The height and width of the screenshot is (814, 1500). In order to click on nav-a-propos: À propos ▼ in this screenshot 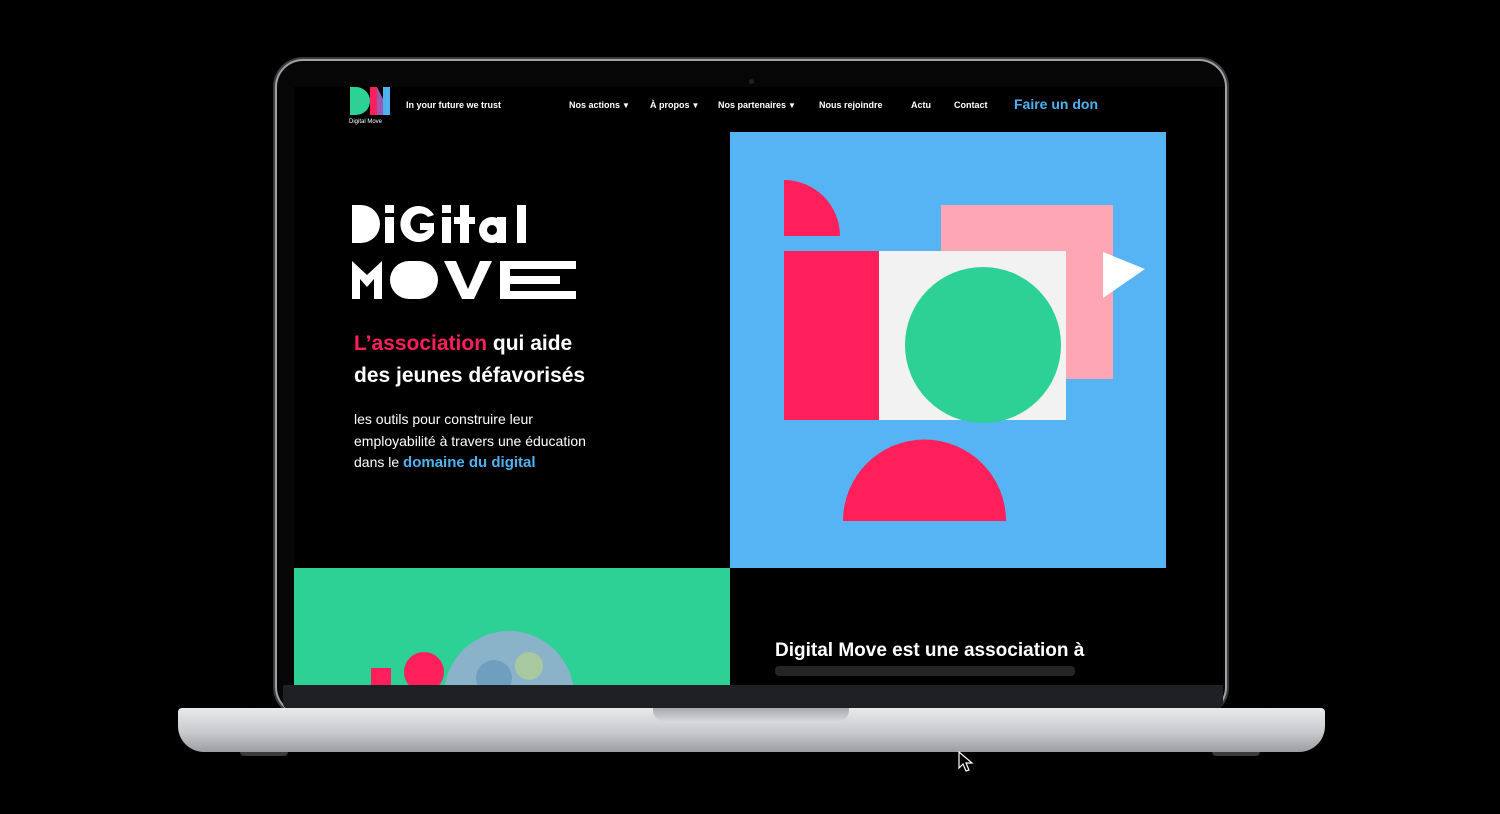, I will do `click(674, 105)`.